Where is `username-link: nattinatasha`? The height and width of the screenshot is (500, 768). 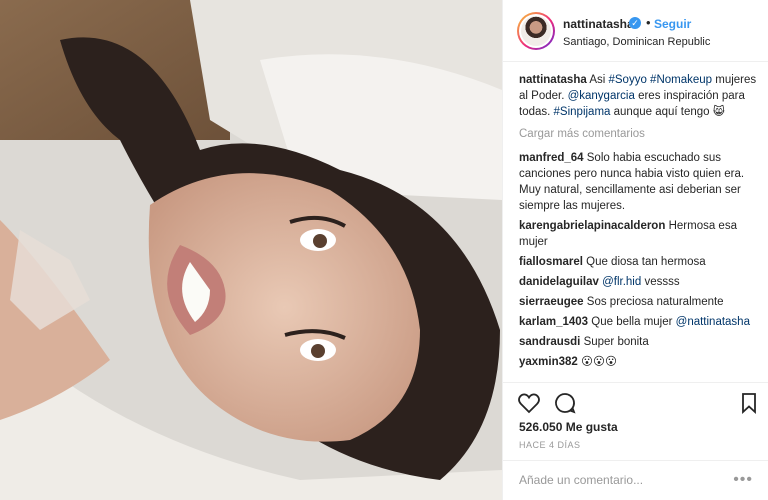
username-link: nattinatasha is located at coordinates (598, 24).